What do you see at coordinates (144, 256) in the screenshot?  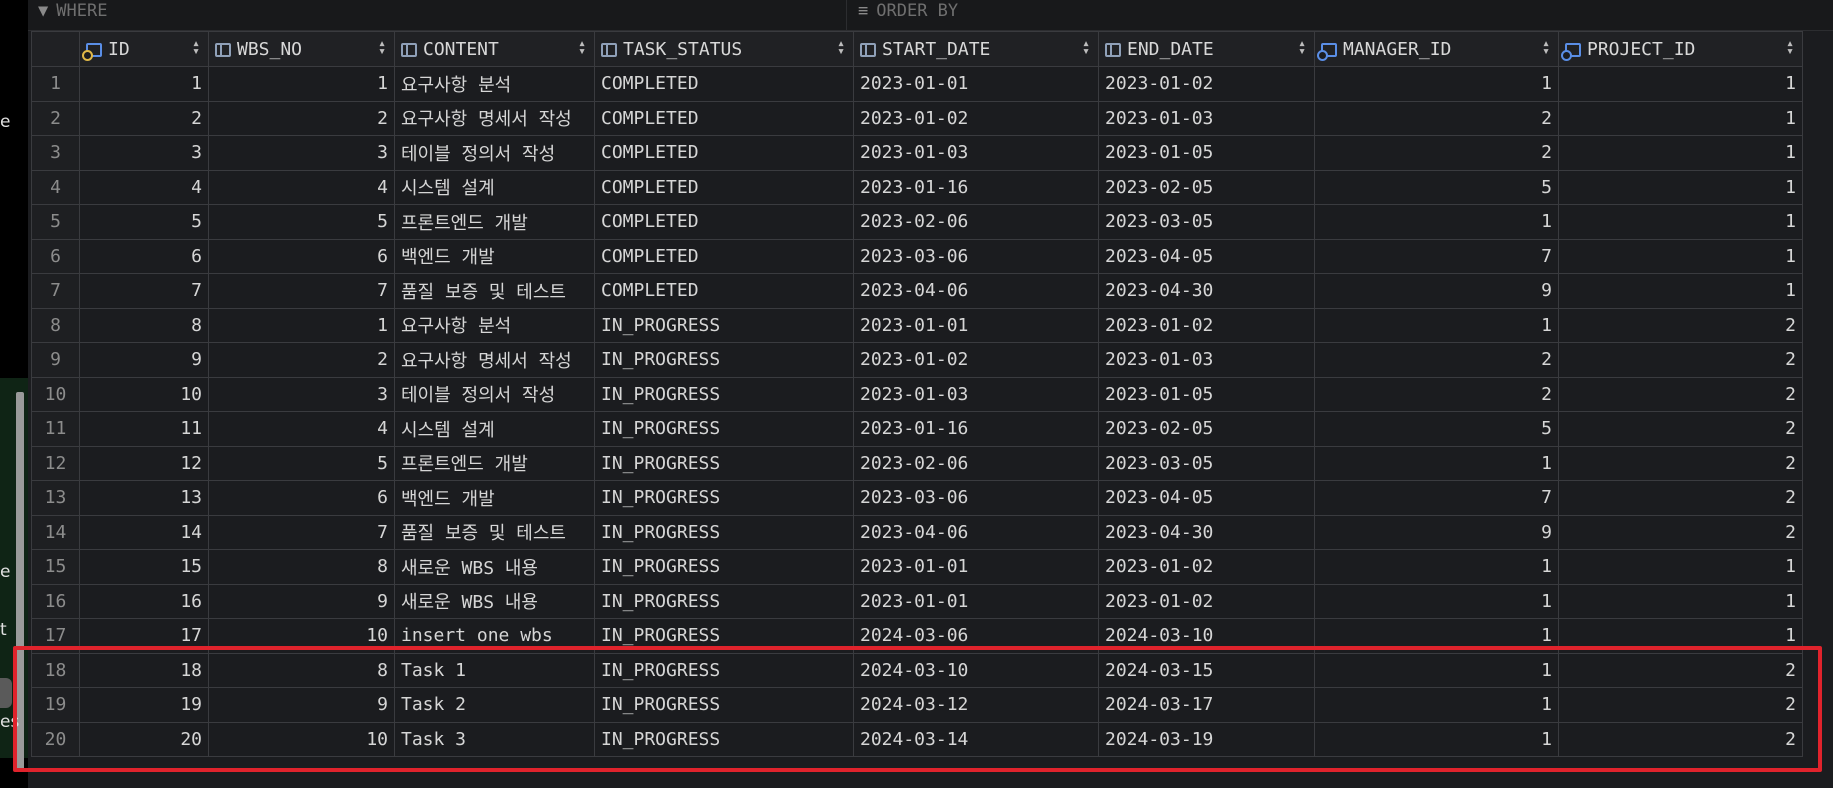 I see `cell-id: 6` at bounding box center [144, 256].